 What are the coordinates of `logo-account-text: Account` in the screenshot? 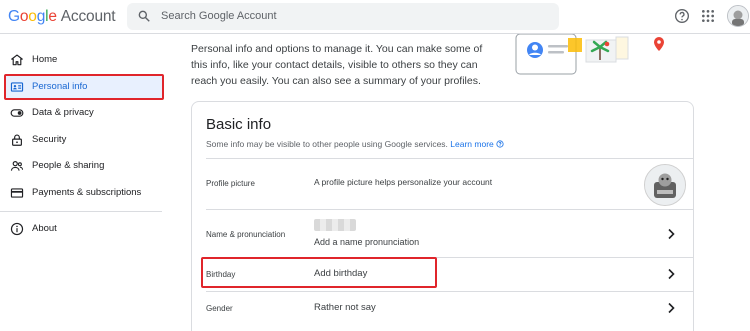 It's located at (88, 16).